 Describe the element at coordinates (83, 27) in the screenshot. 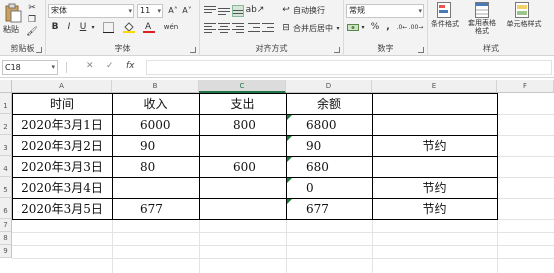

I see `underline-button: U` at that location.